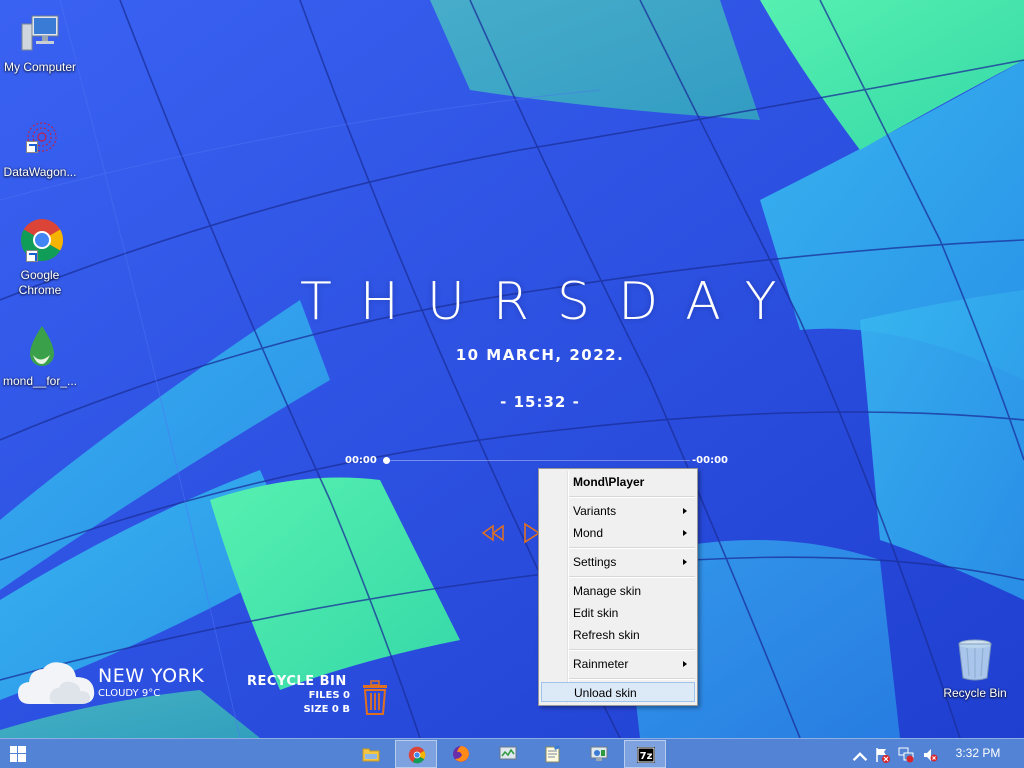 The height and width of the screenshot is (768, 1024). What do you see at coordinates (601, 664) in the screenshot?
I see `menu-item-label: Rainmeter` at bounding box center [601, 664].